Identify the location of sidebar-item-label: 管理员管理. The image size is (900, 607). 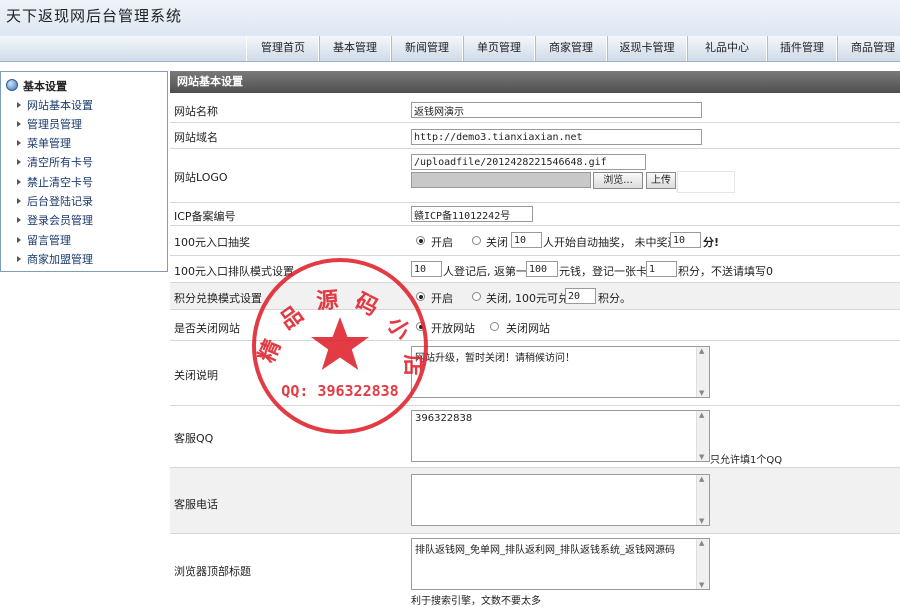
(54, 124).